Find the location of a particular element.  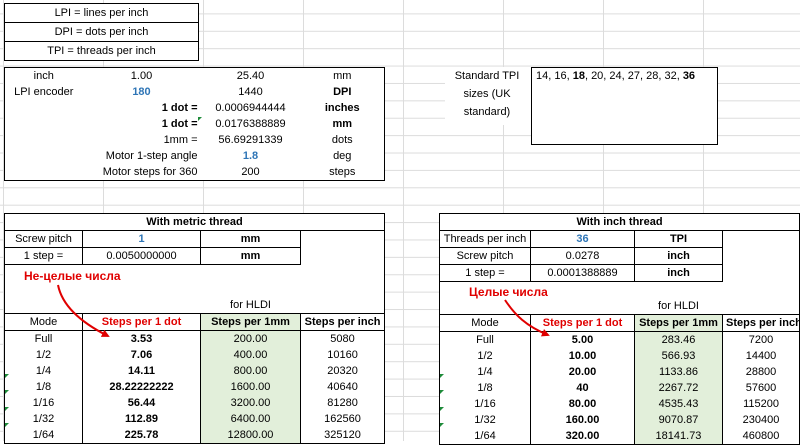

definition-lpi: LPI = lines per inch is located at coordinates (101, 13).